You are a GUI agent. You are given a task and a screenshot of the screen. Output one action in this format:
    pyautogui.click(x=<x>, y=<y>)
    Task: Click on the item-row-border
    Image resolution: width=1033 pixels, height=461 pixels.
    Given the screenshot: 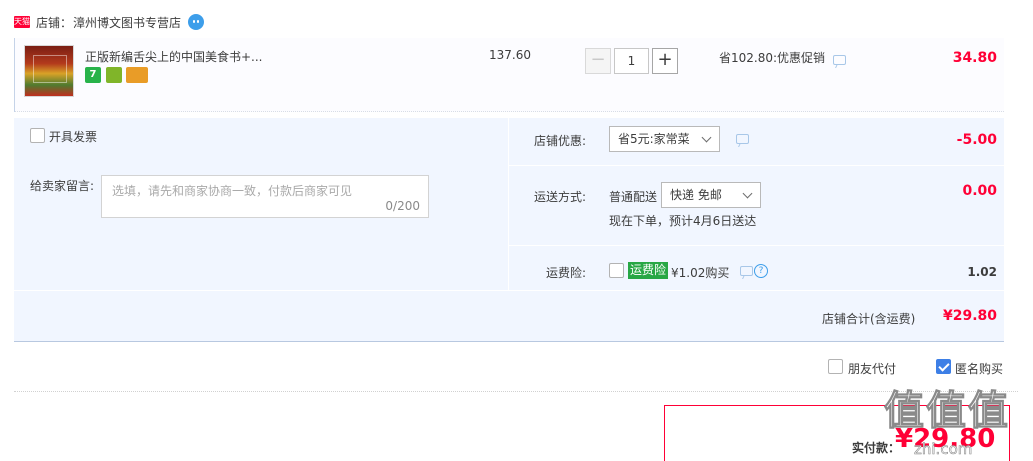 What is the action you would take?
    pyautogui.click(x=14, y=75)
    